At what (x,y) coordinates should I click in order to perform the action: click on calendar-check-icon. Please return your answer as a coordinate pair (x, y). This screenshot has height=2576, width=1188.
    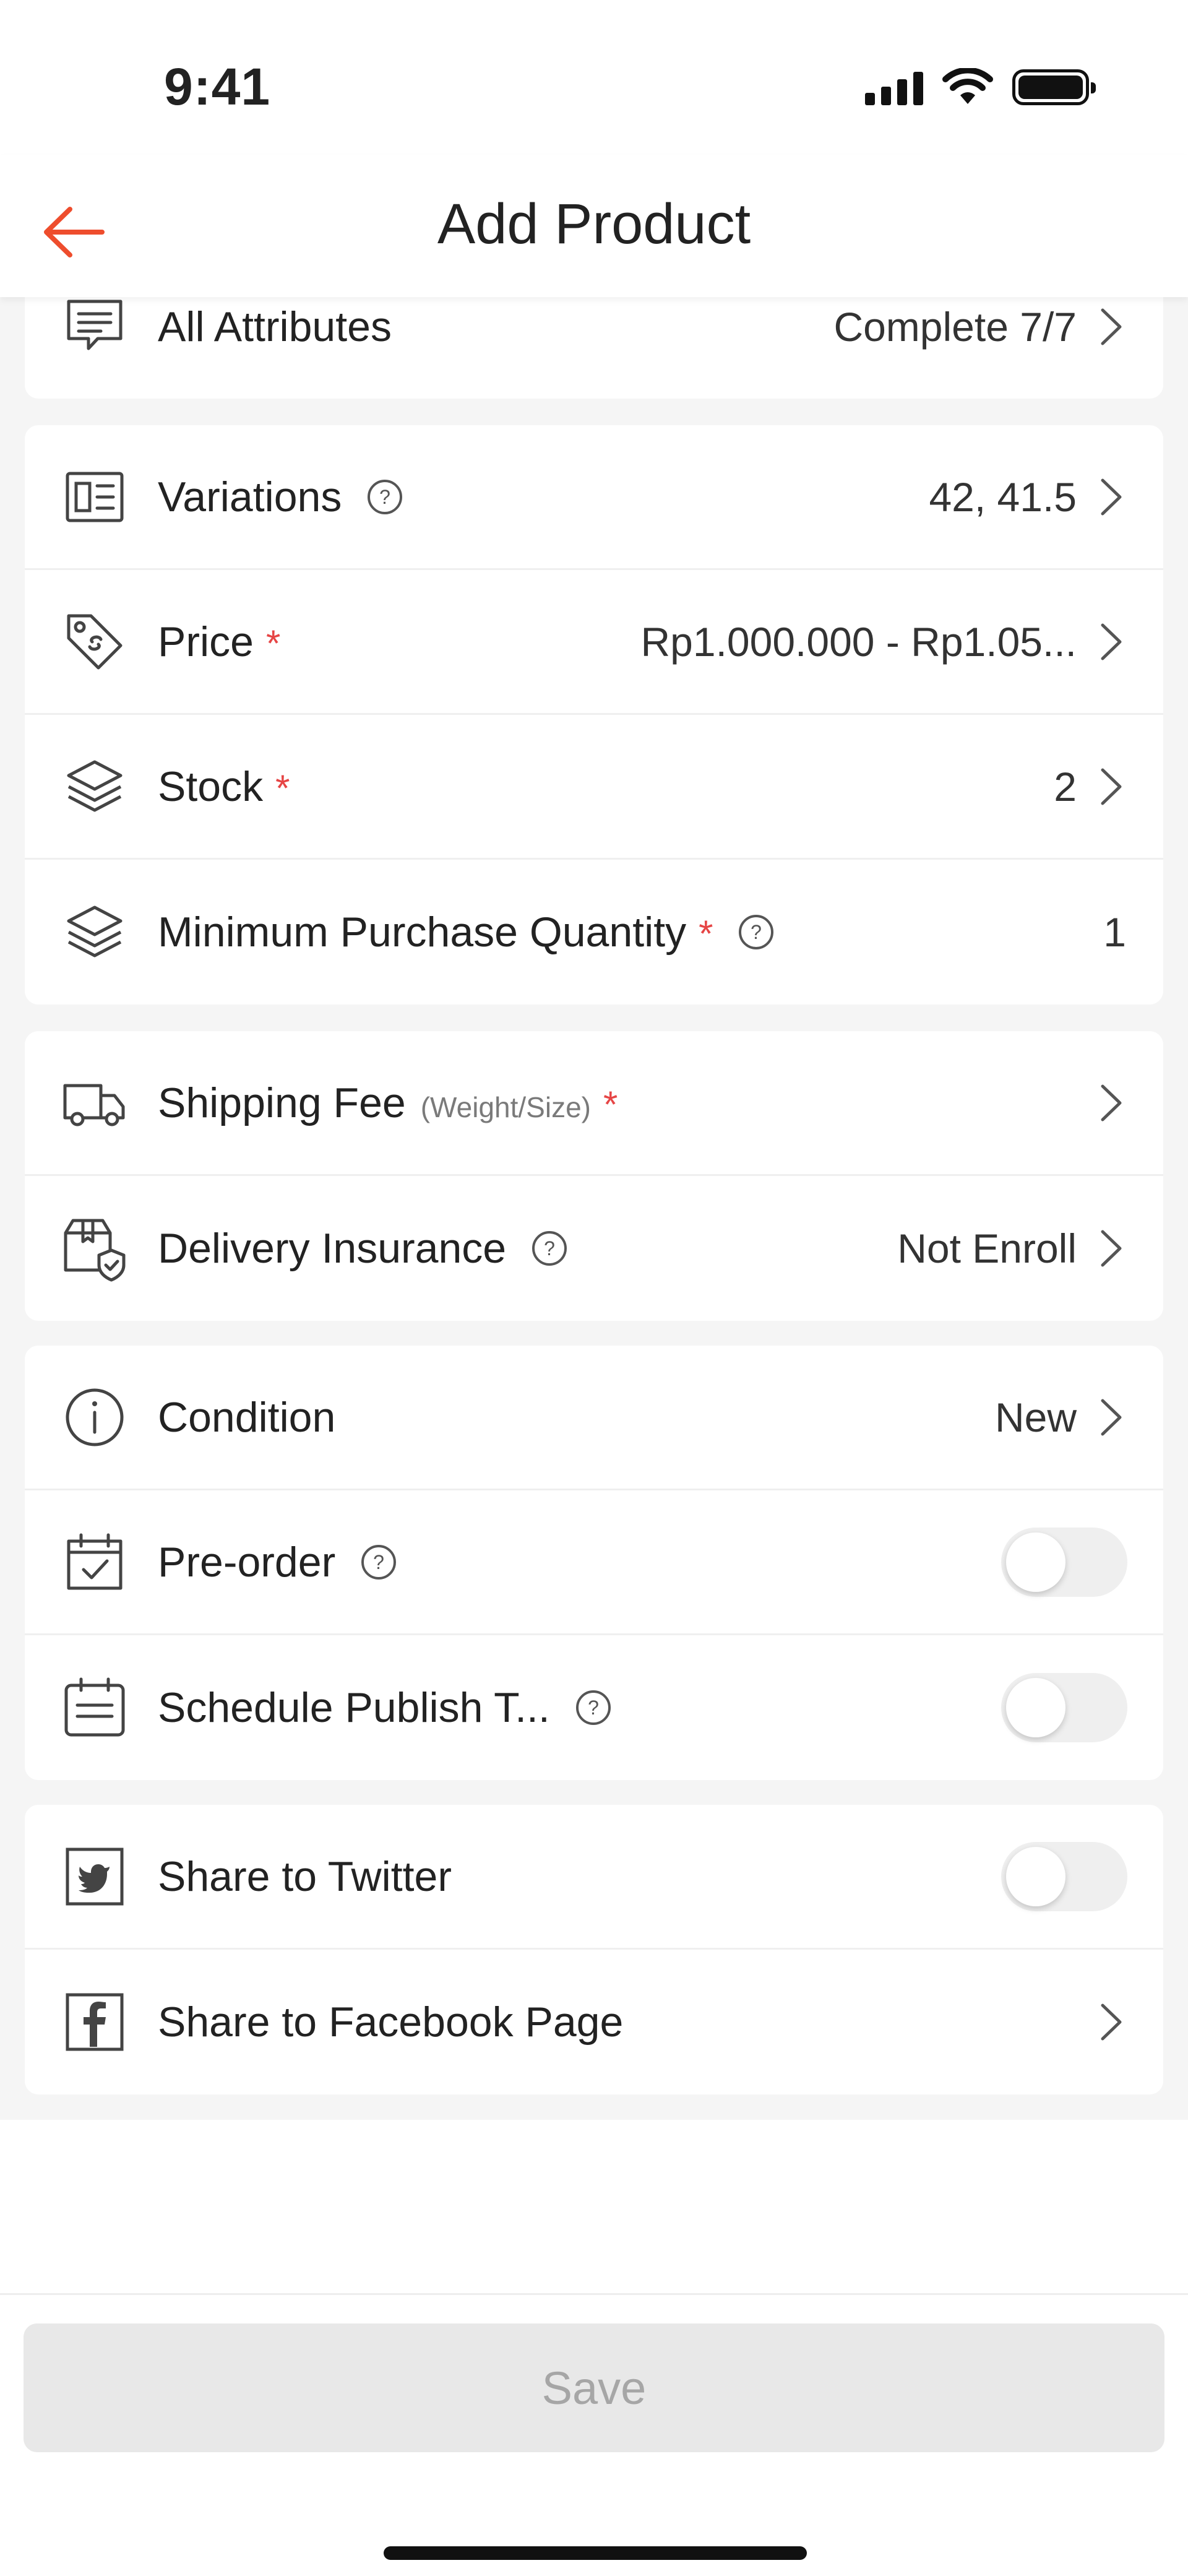
    Looking at the image, I should click on (95, 1562).